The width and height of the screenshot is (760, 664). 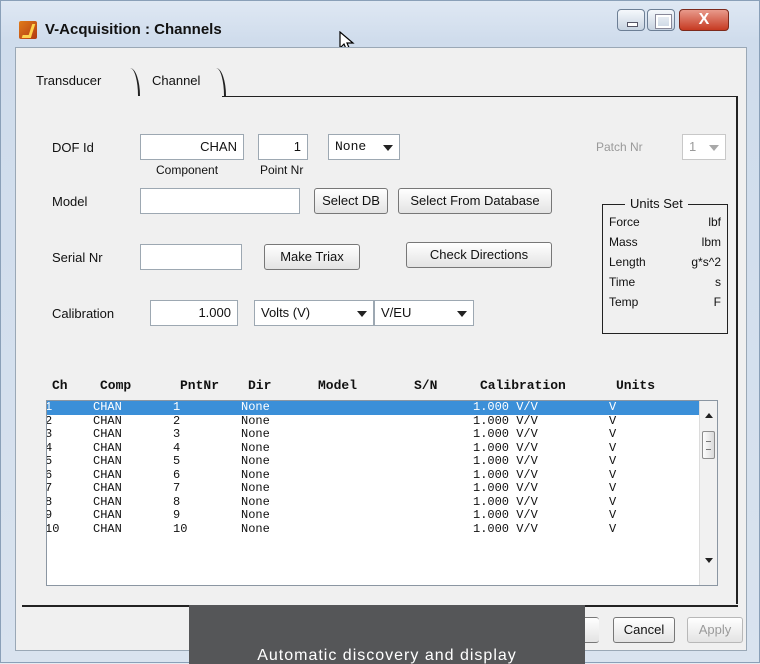 I want to click on dof-id-label: DOF Id, so click(x=73, y=147).